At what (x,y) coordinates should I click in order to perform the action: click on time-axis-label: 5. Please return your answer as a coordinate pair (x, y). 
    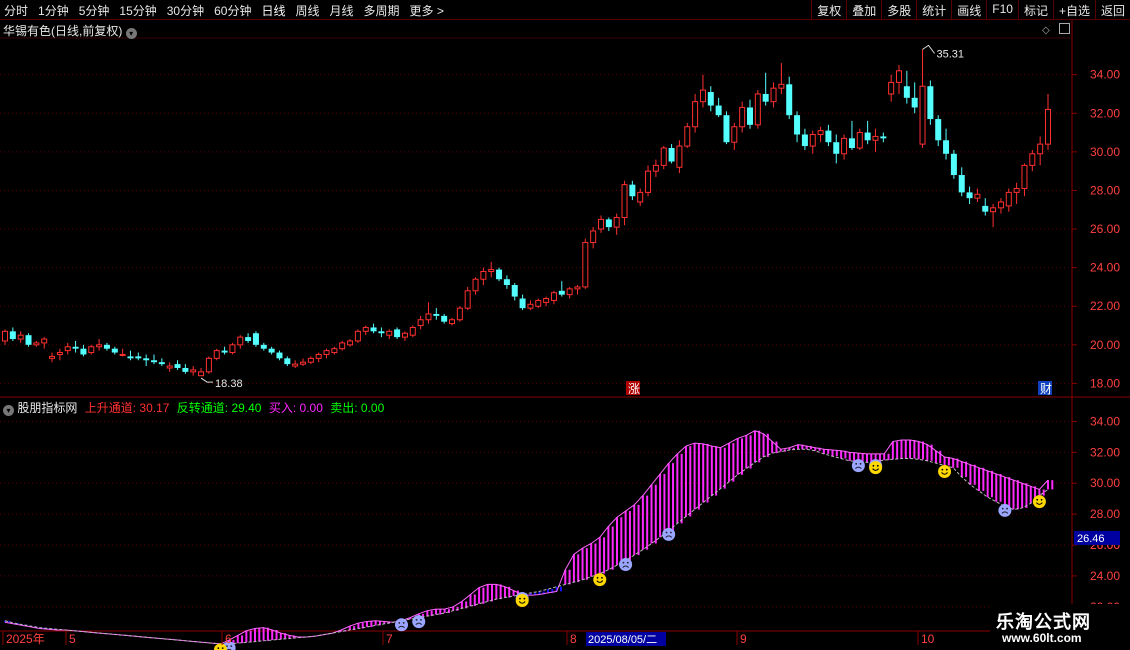
    Looking at the image, I should click on (72, 639).